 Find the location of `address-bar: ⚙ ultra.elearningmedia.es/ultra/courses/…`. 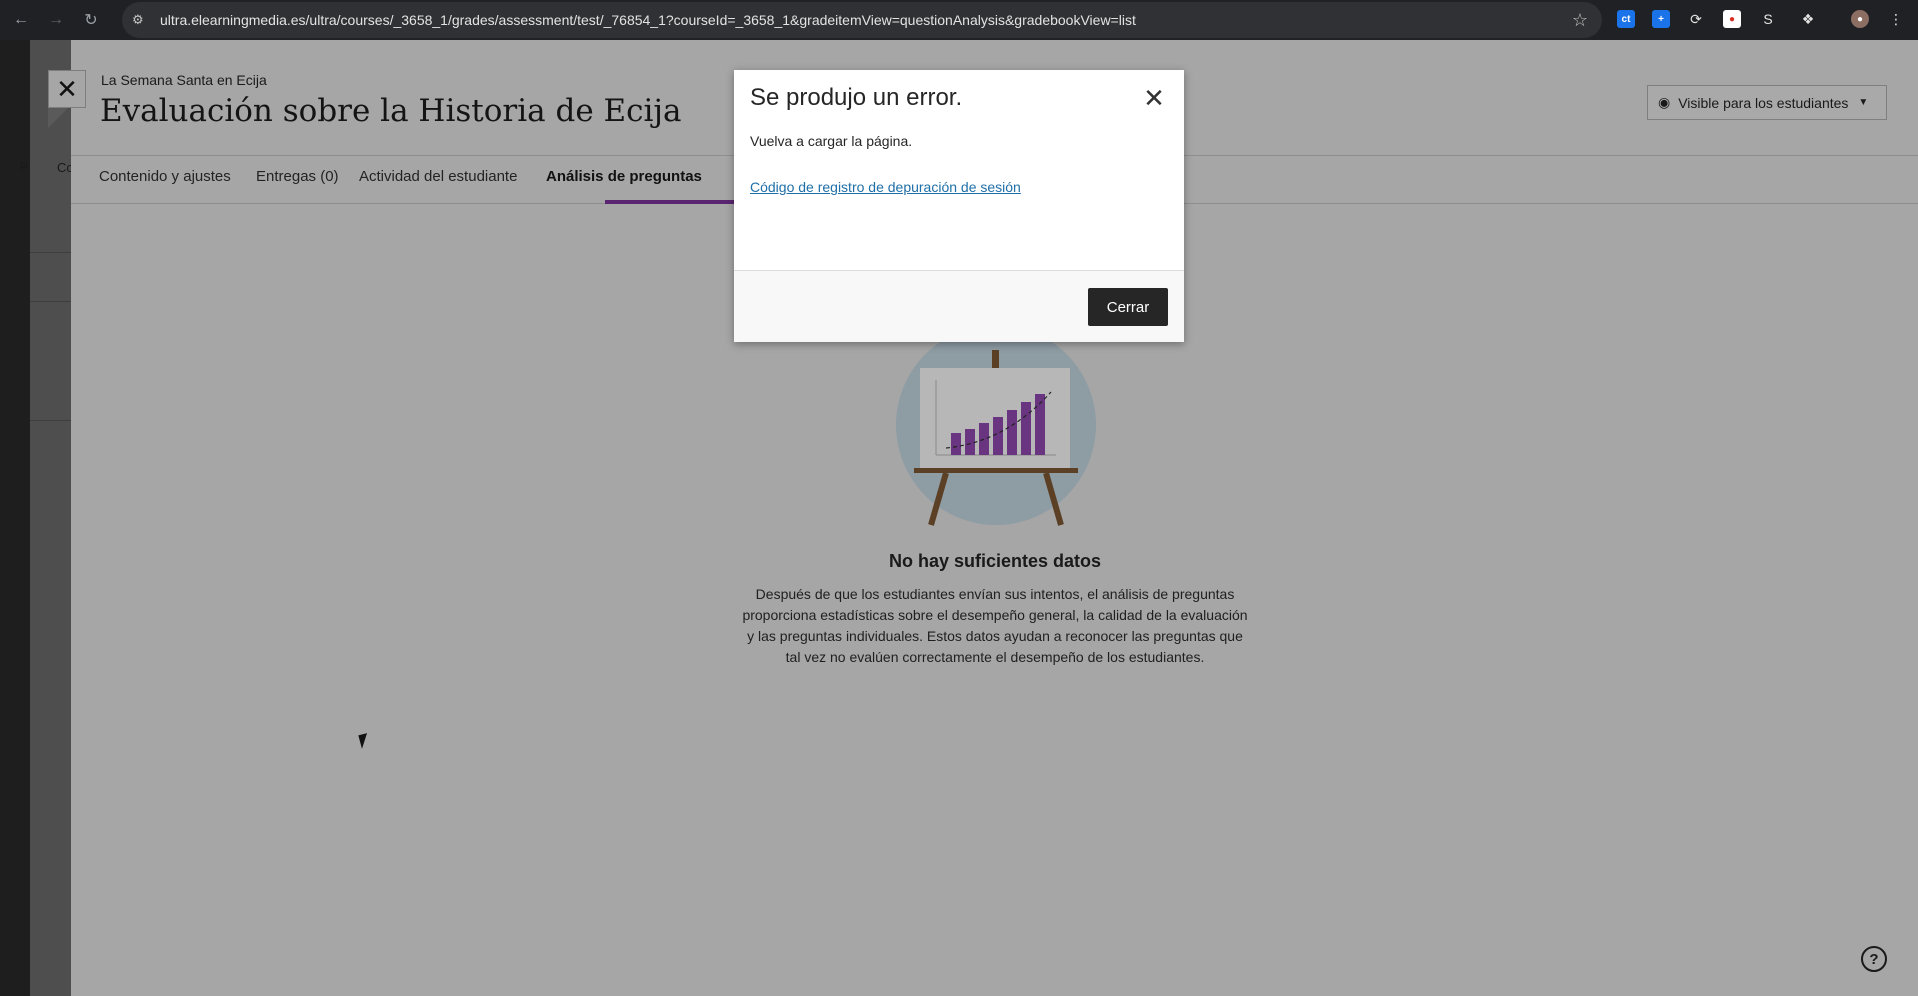

address-bar: ⚙ ultra.elearningmedia.es/ultra/courses/… is located at coordinates (862, 20).